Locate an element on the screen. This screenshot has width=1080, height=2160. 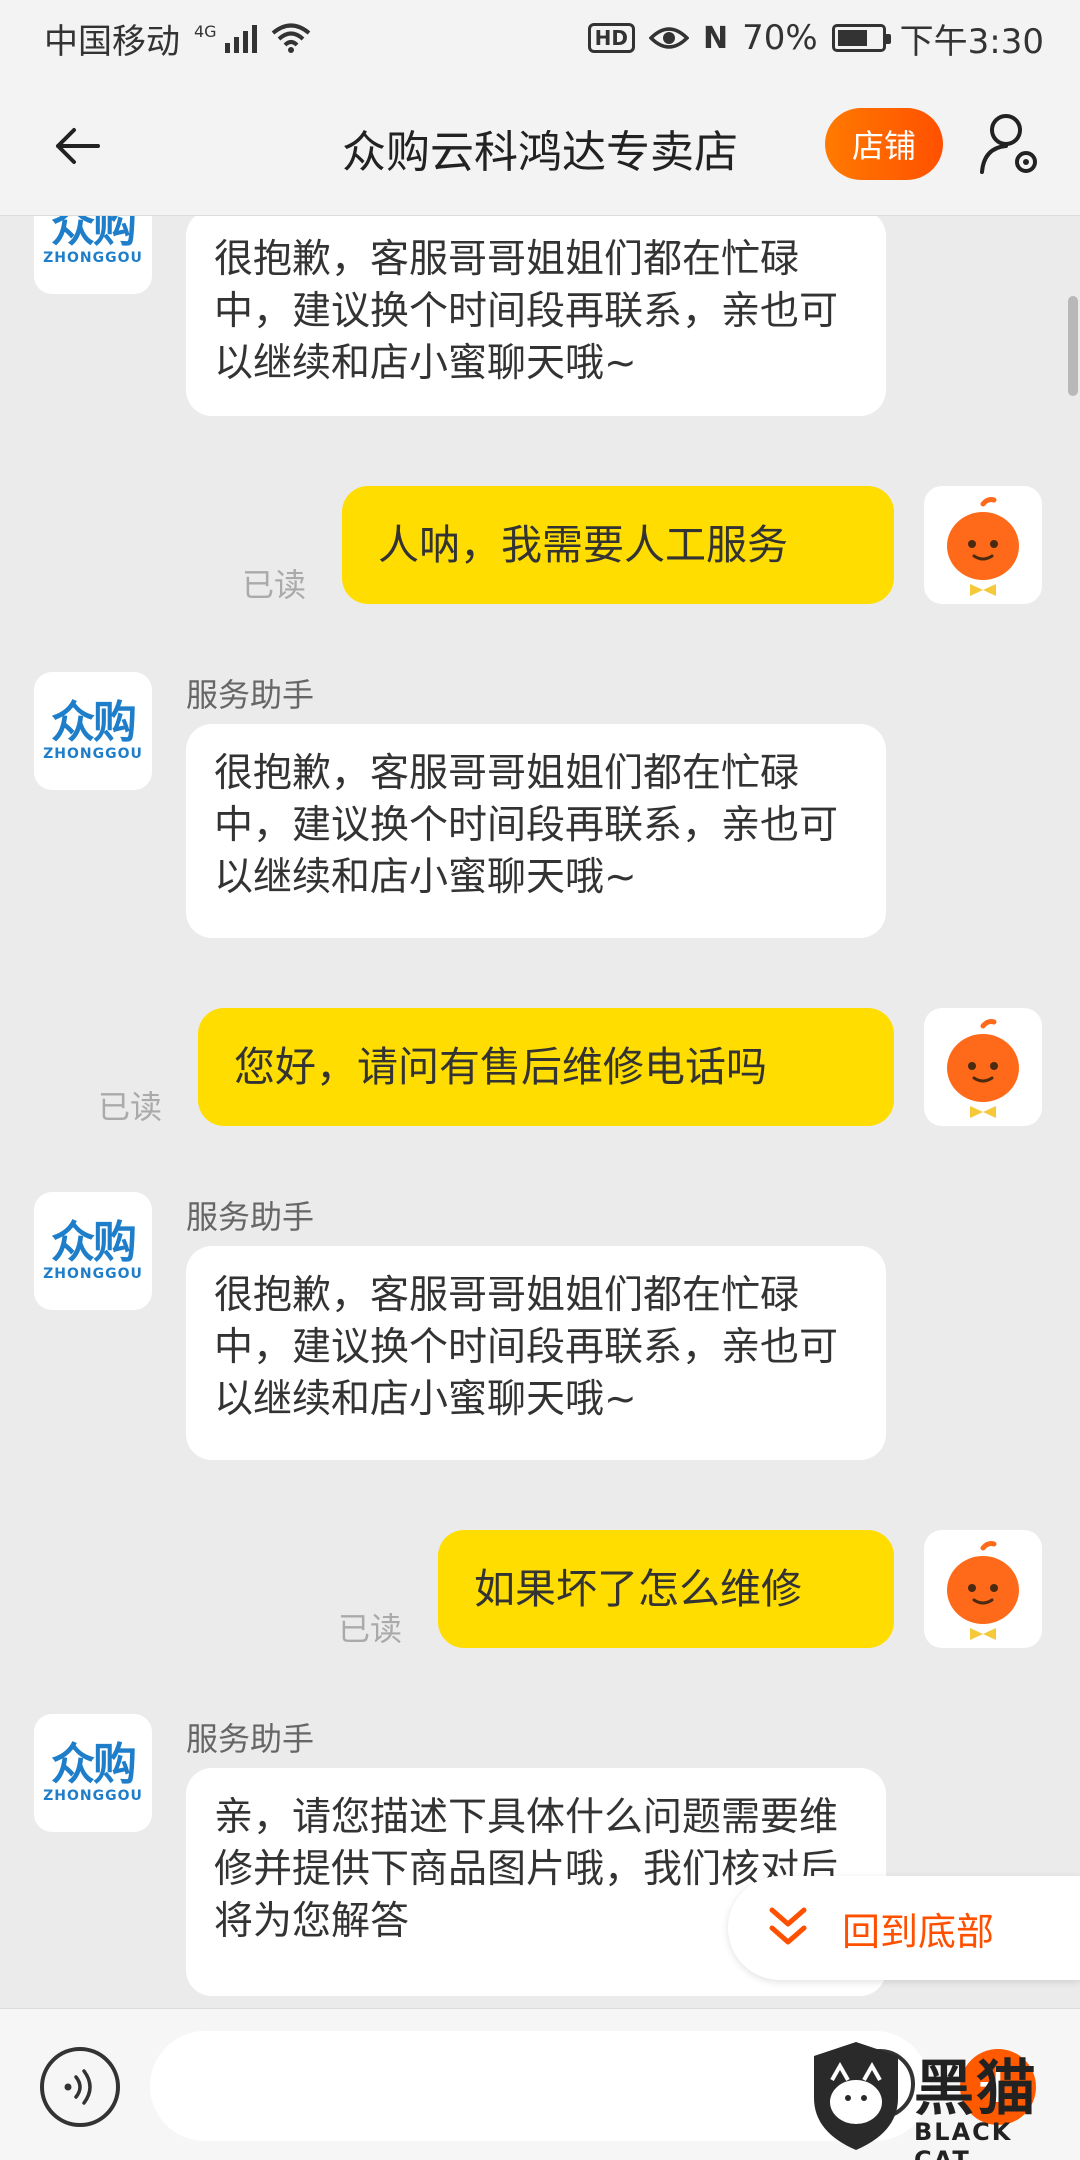
battery-icon is located at coordinates (861, 38).